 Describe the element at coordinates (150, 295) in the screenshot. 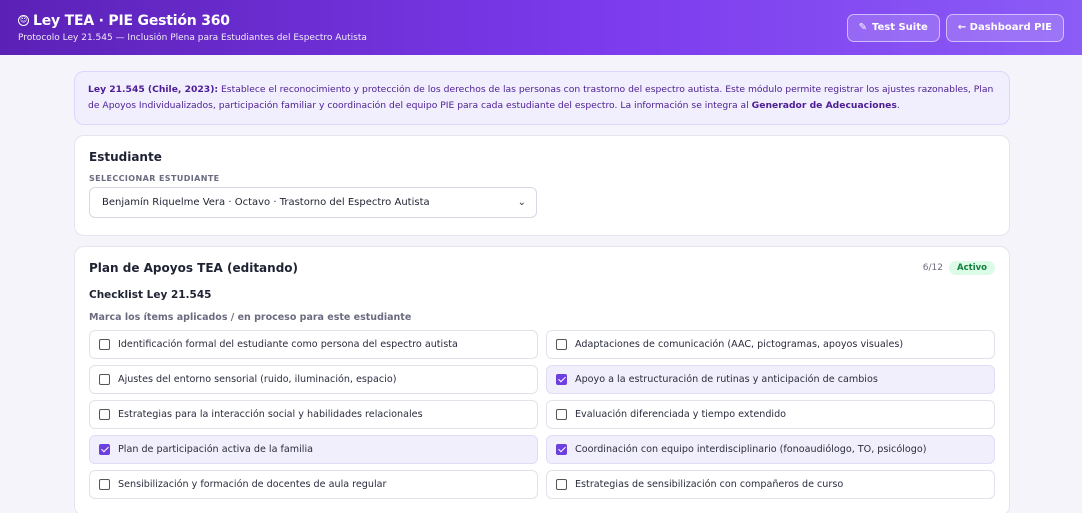

I see `checklist-title: Checklist Ley 21.545` at that location.